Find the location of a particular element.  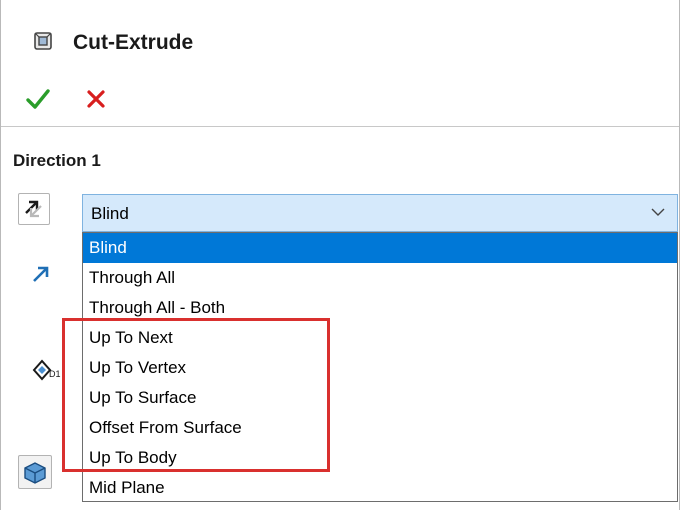

option-up-to-next: Up To Next is located at coordinates (380, 338).